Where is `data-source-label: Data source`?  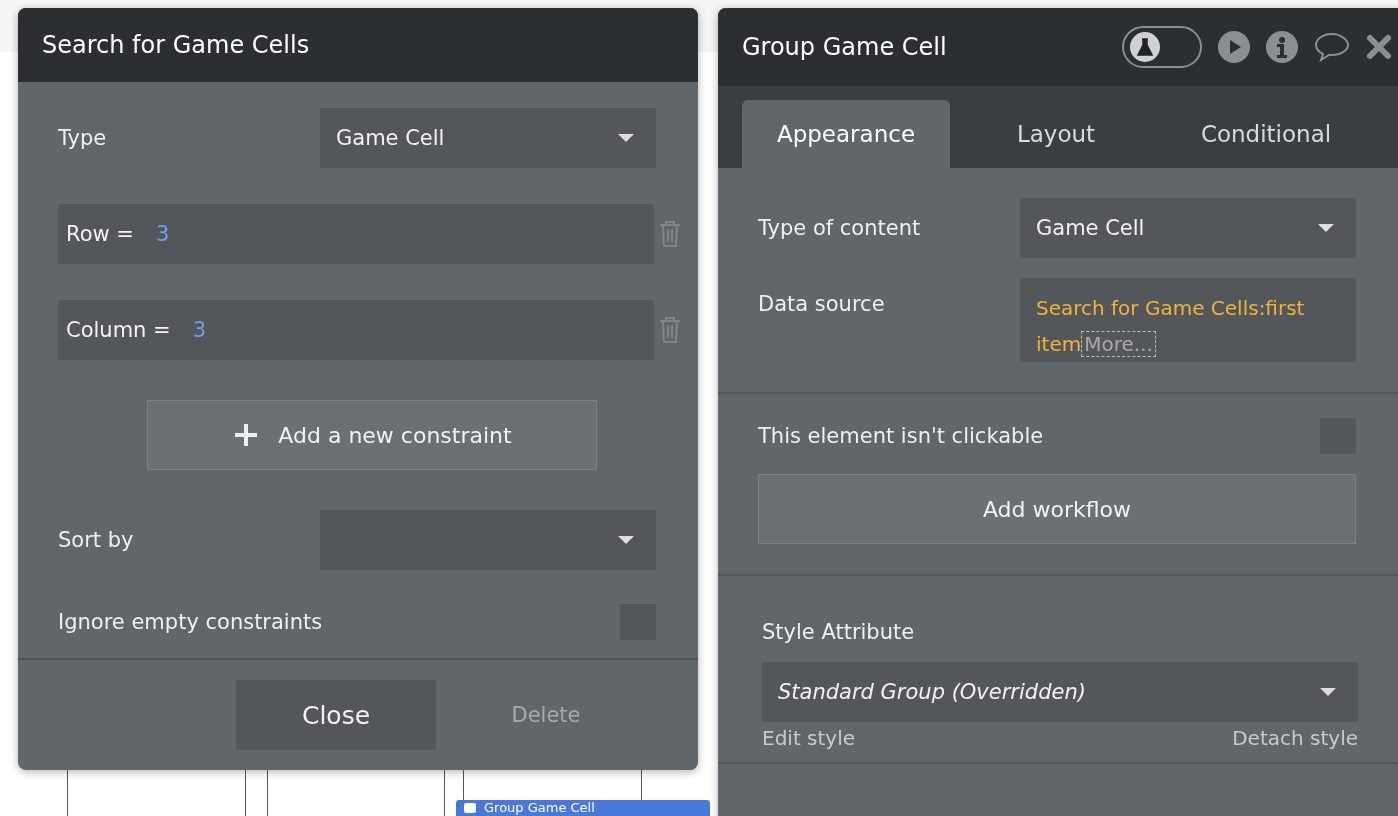
data-source-label: Data source is located at coordinates (821, 304).